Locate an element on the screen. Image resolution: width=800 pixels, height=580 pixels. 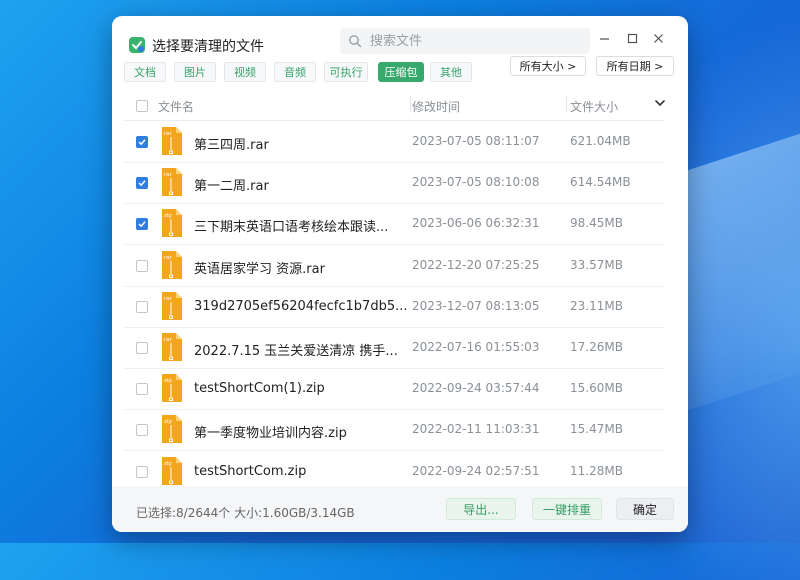
file-size: 15.60MB is located at coordinates (596, 388).